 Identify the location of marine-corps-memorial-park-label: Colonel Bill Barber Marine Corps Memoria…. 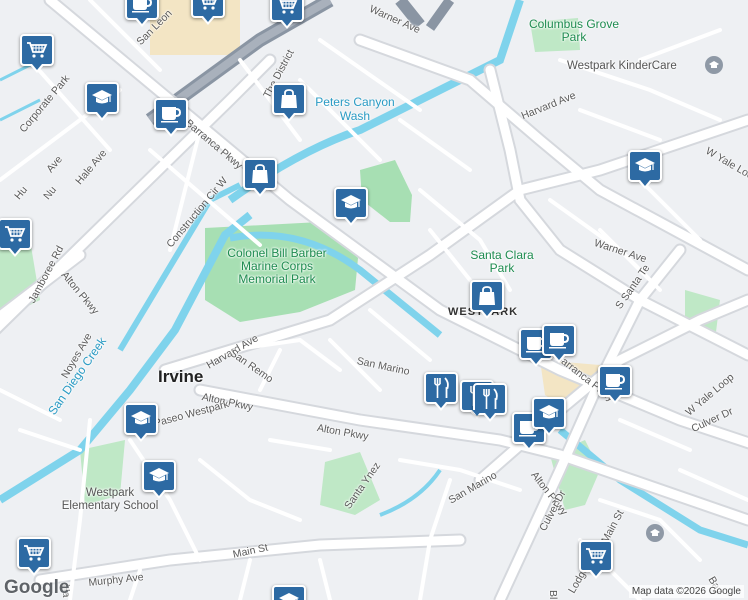
(277, 266).